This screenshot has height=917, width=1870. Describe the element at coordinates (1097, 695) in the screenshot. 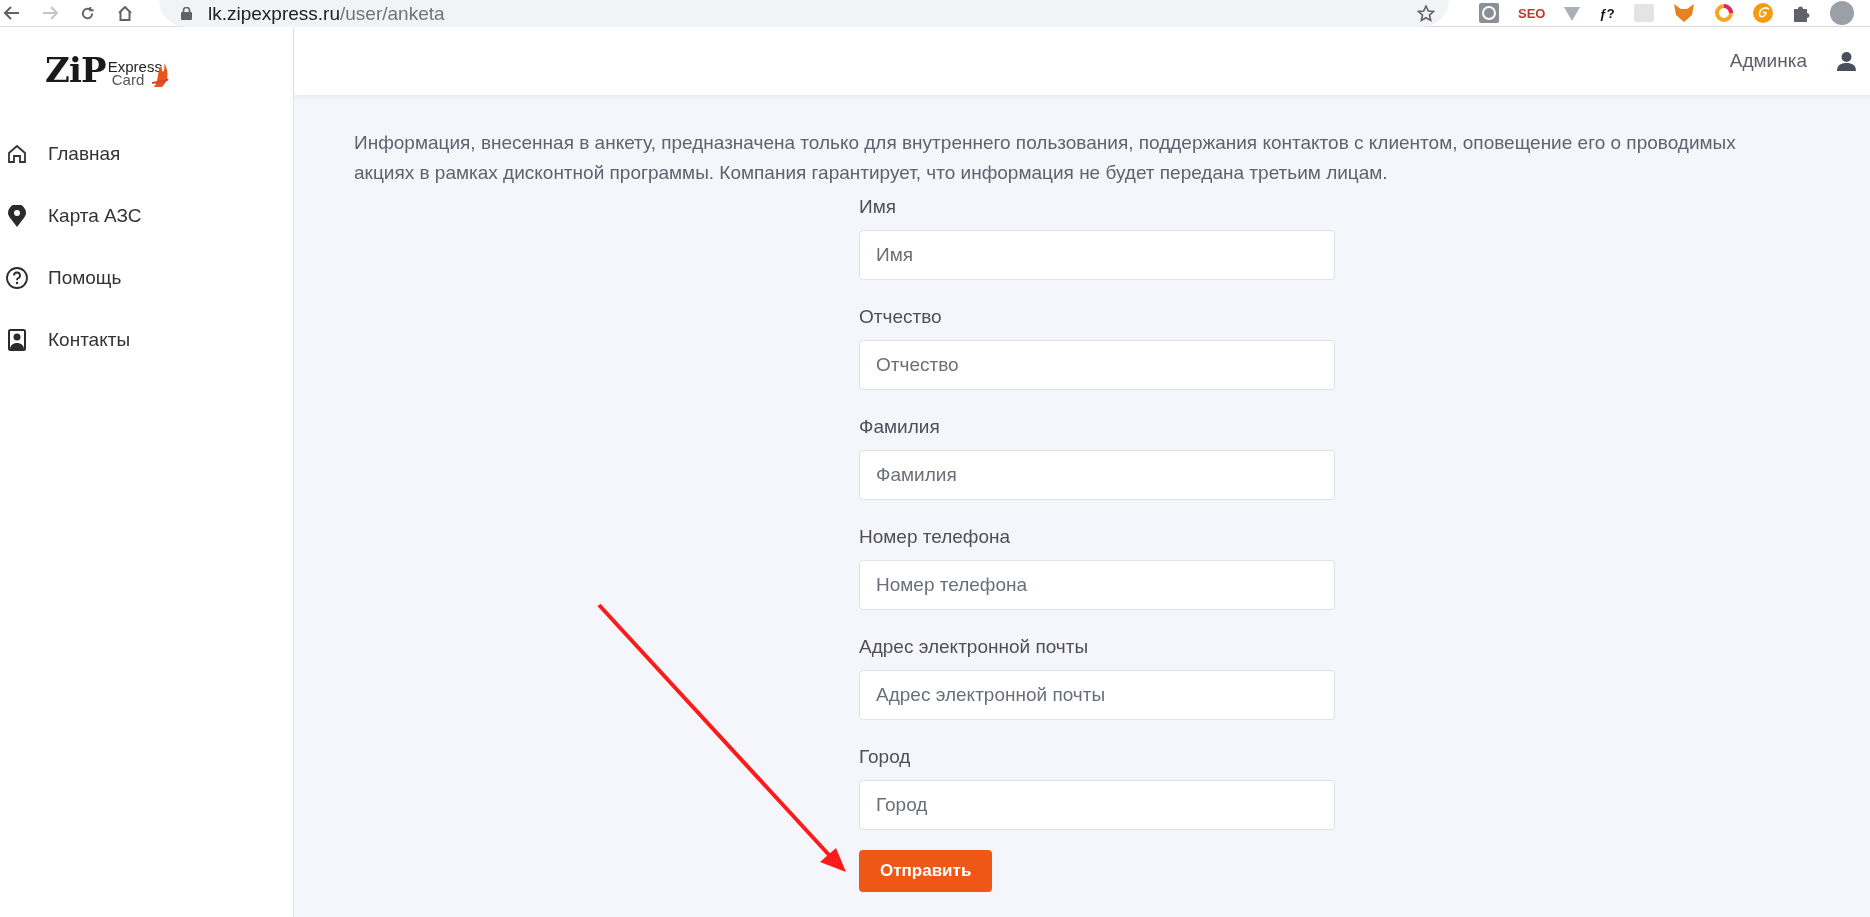

I see `input-field: Адрес электронной почты` at that location.